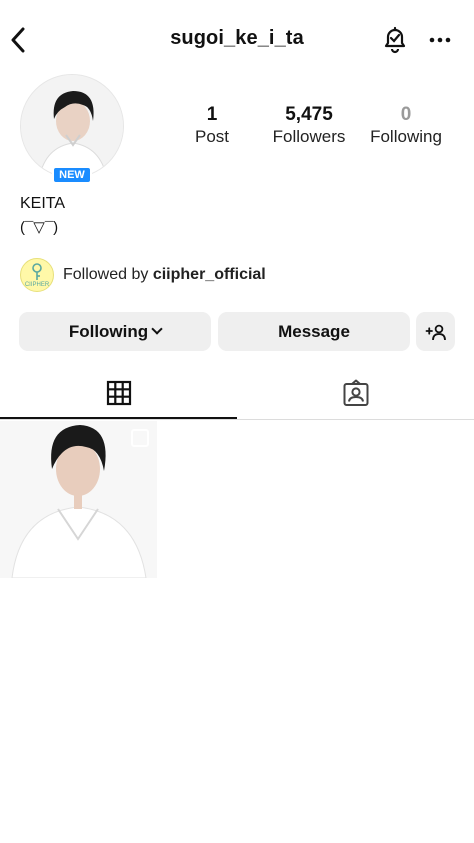 The height and width of the screenshot is (843, 474). I want to click on add-person-icon, so click(435, 332).